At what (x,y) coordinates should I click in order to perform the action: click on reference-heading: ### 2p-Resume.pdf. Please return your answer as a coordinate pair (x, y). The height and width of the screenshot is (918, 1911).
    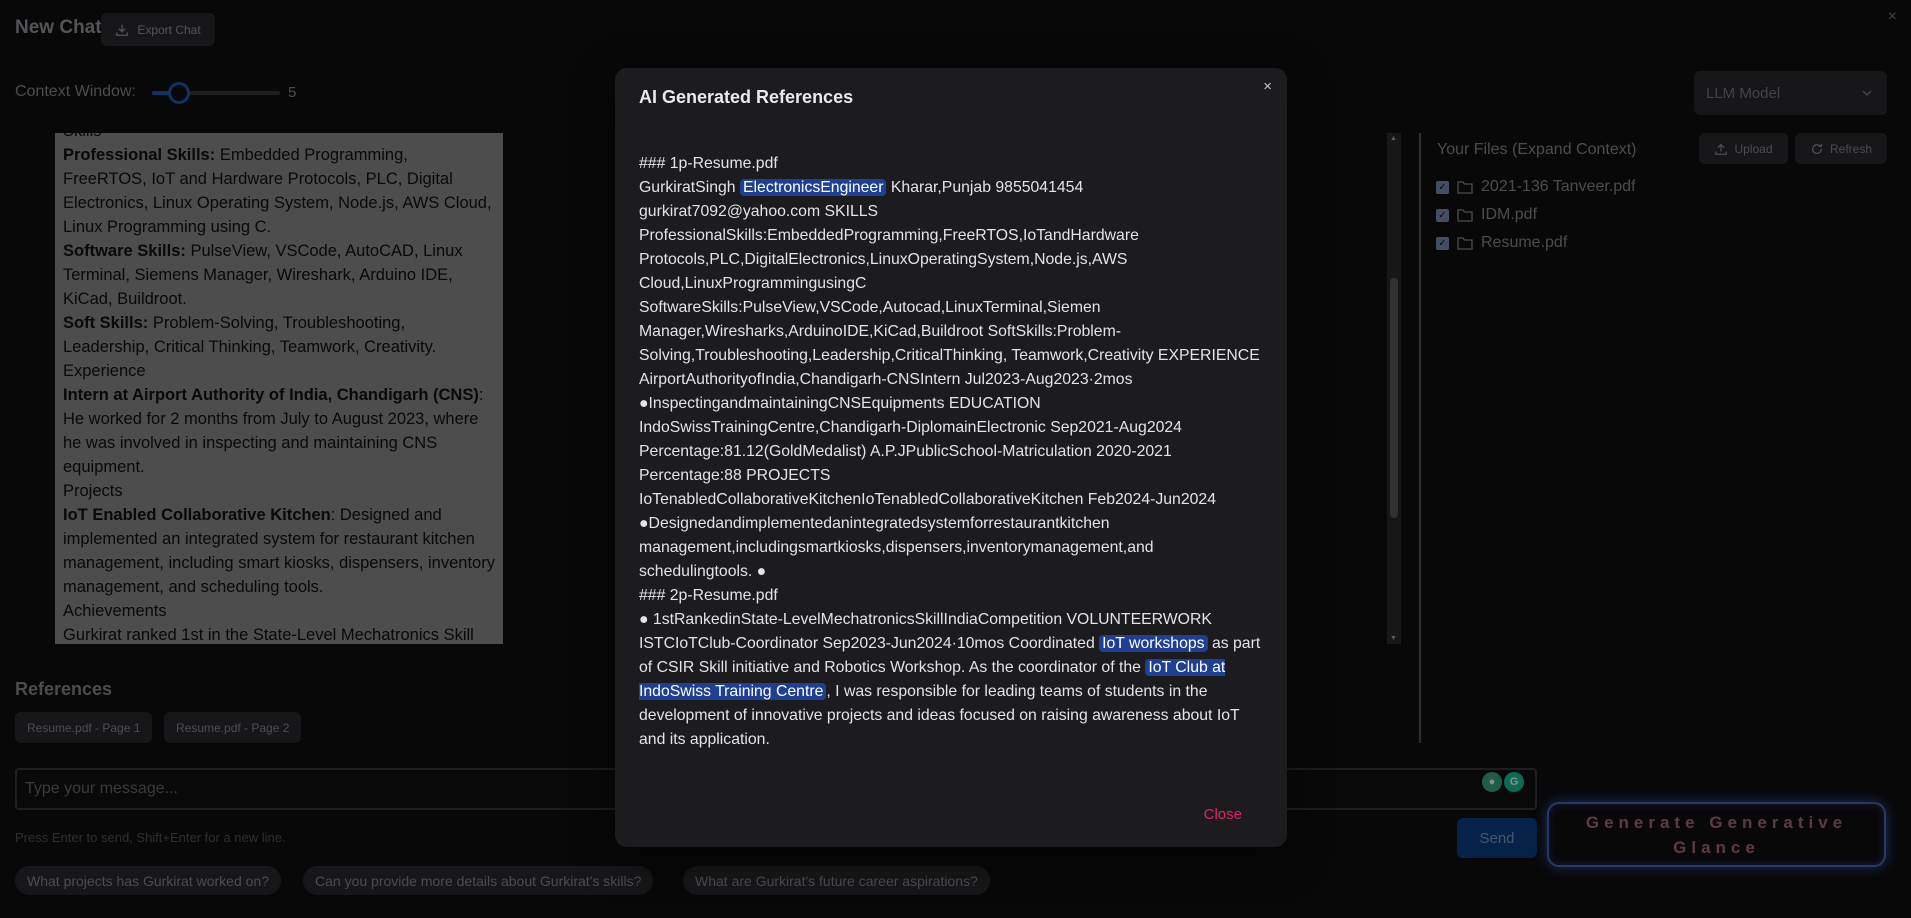
    Looking at the image, I should click on (708, 595).